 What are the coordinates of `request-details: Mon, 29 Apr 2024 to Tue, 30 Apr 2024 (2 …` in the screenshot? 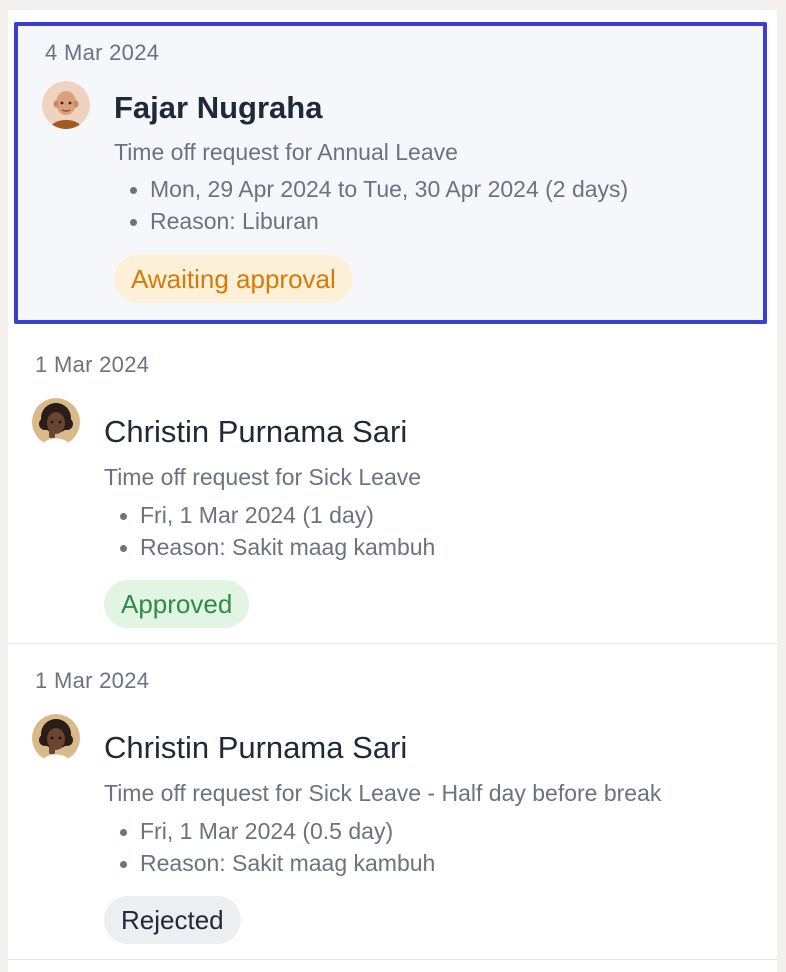 It's located at (376, 205).